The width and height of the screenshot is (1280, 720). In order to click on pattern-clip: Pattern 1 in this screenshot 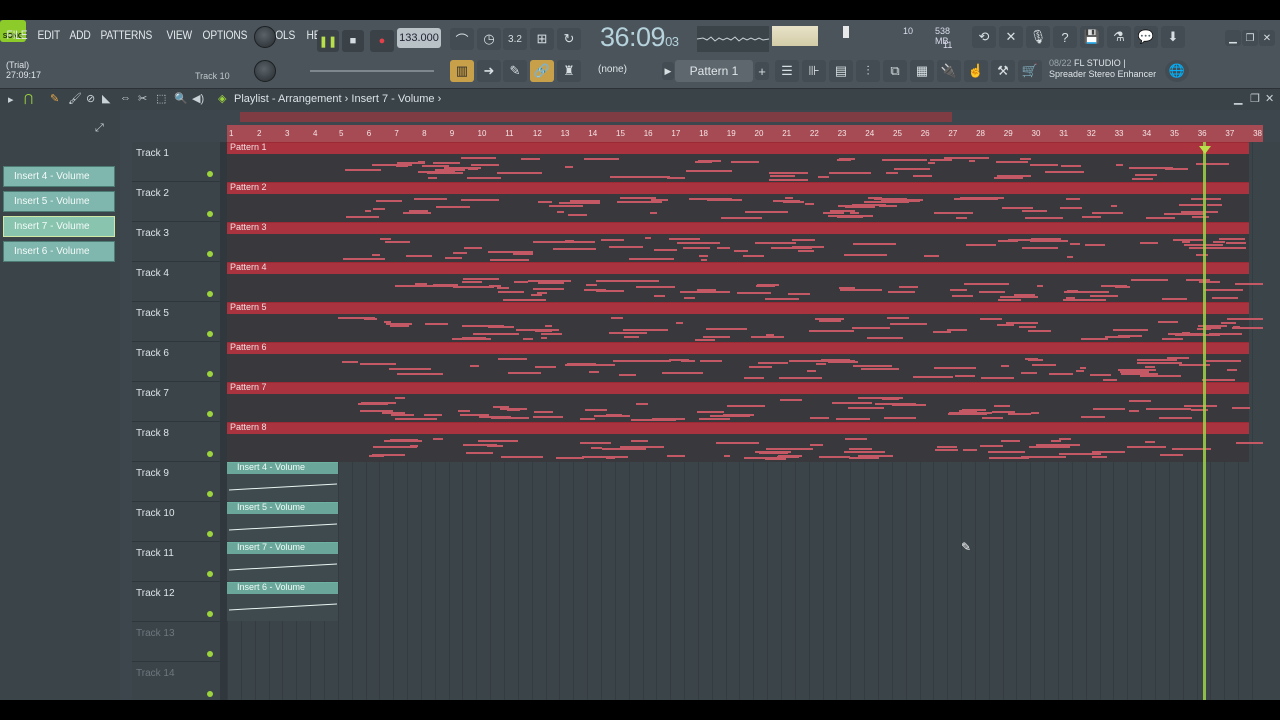, I will do `click(738, 162)`.